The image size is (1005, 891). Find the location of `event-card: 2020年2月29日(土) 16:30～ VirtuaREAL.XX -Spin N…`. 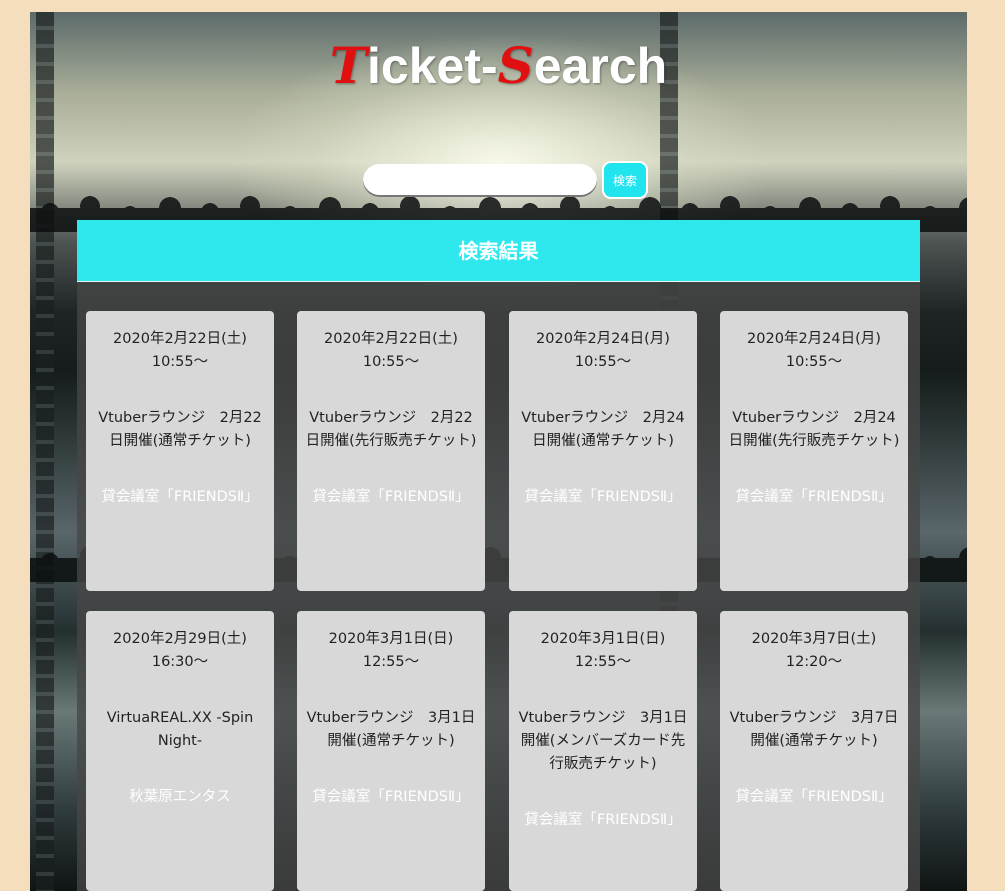

event-card: 2020年2月29日(土) 16:30～ VirtuaREAL.XX -Spin N… is located at coordinates (180, 751).